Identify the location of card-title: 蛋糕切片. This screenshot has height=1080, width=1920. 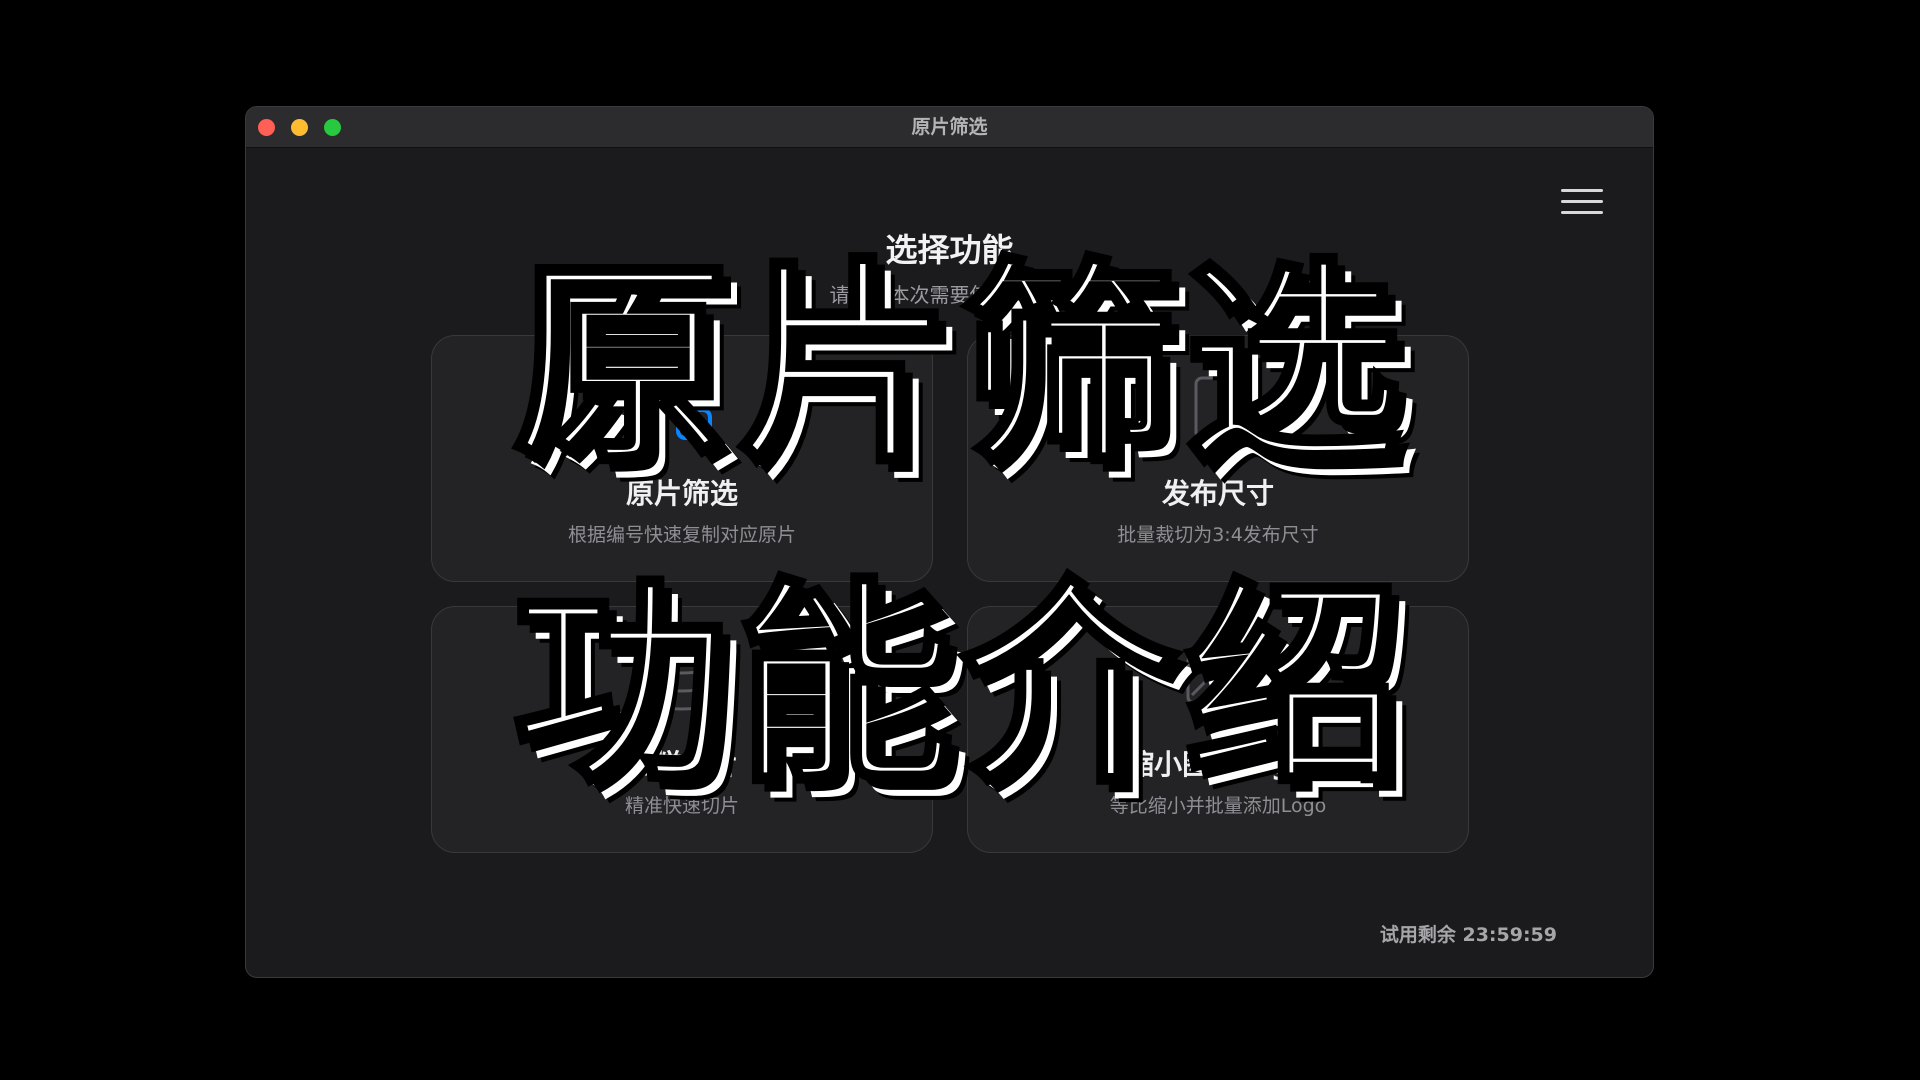
(681, 764).